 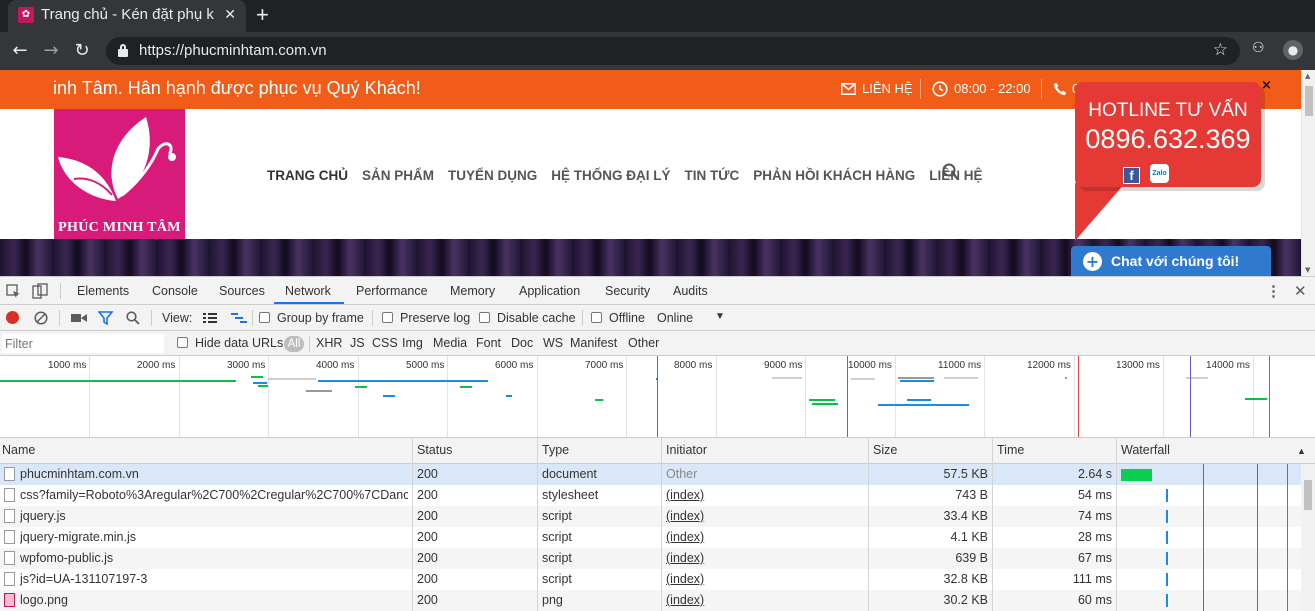 I want to click on close-devtools-icon: ✕, so click(x=1300, y=291).